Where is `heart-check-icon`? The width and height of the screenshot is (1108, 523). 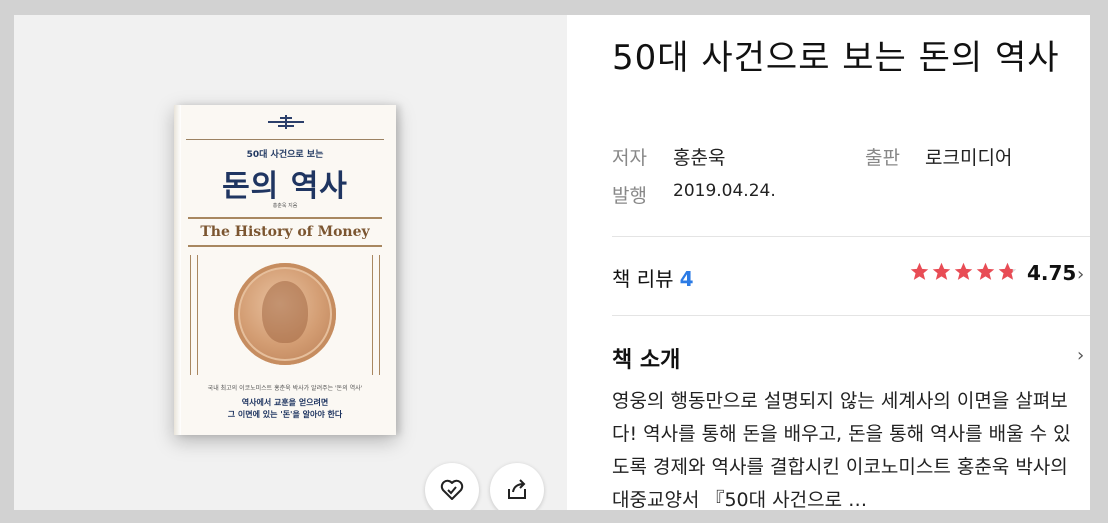
heart-check-icon is located at coordinates (452, 489).